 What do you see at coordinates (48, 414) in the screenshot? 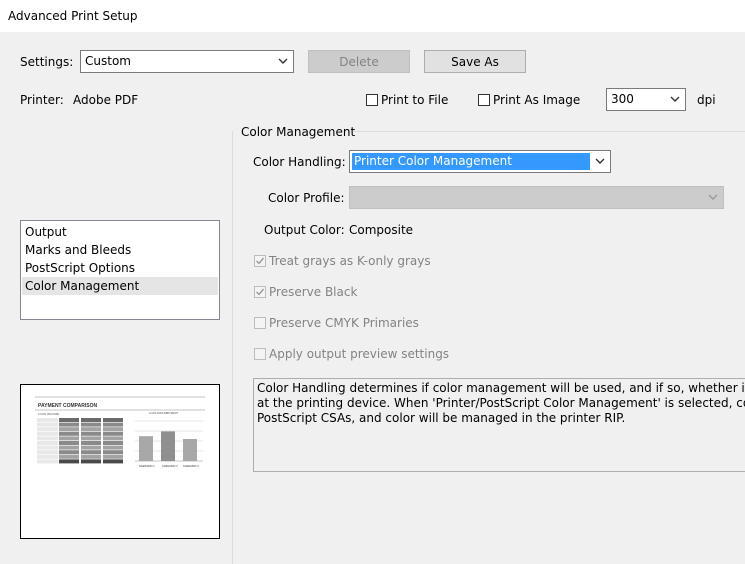
I see `preview-subtitle: LOAN INCOME` at bounding box center [48, 414].